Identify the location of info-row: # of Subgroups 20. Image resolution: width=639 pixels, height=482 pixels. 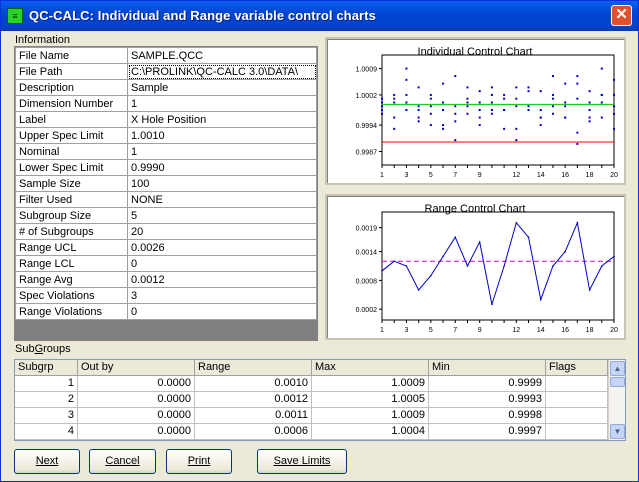
(166, 231).